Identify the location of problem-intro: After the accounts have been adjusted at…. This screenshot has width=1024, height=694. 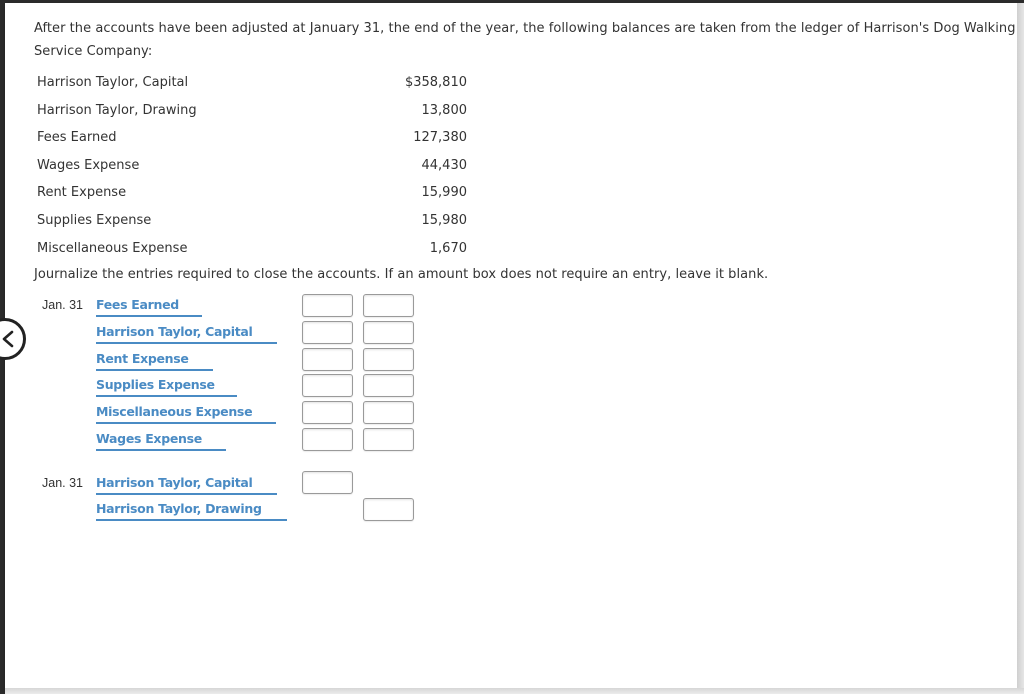
(525, 40).